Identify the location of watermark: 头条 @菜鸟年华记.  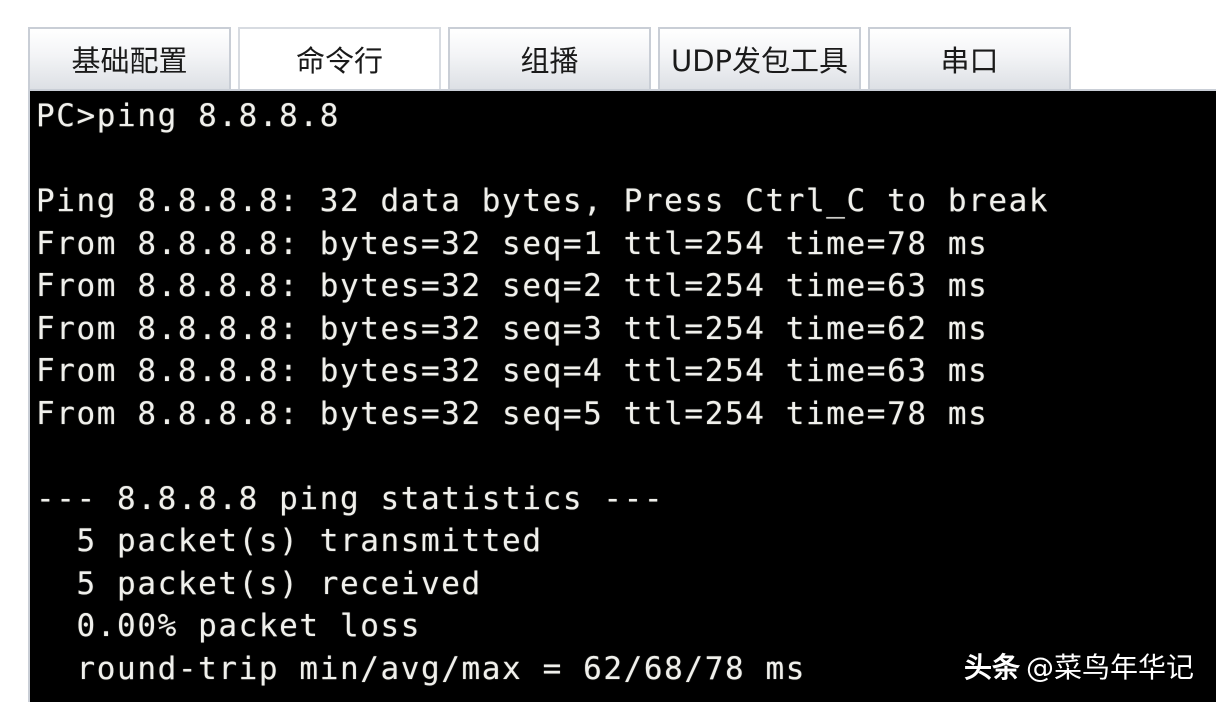
(1079, 666).